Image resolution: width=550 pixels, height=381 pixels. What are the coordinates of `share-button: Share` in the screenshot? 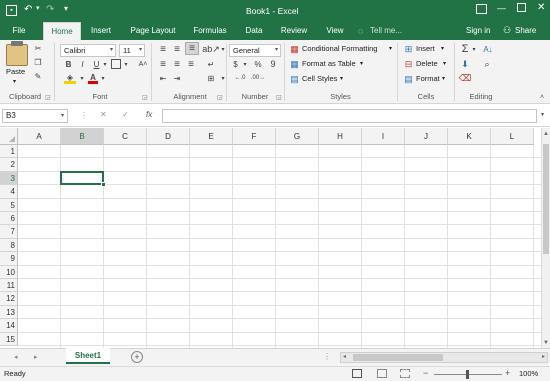 It's located at (525, 30).